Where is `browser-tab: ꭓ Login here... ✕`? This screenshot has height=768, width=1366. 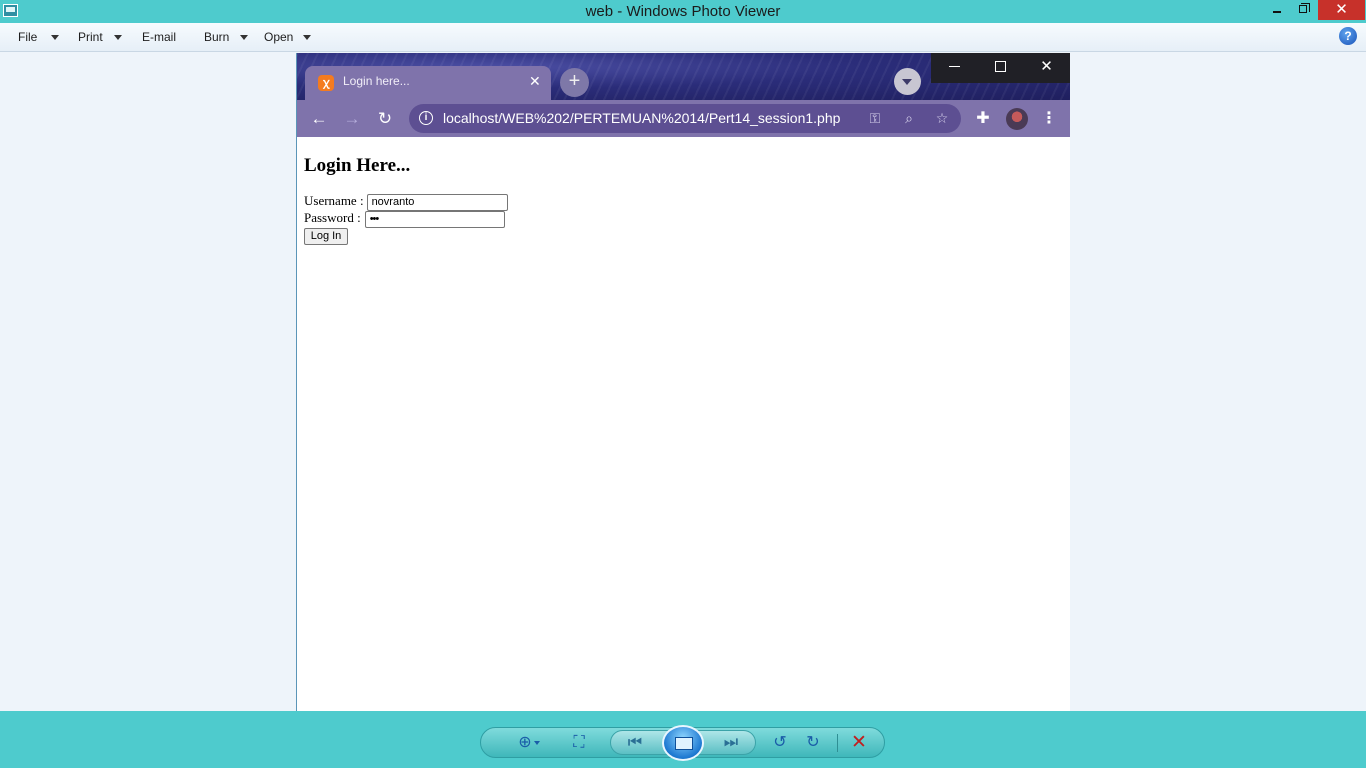
browser-tab: ꭓ Login here... ✕ is located at coordinates (428, 83).